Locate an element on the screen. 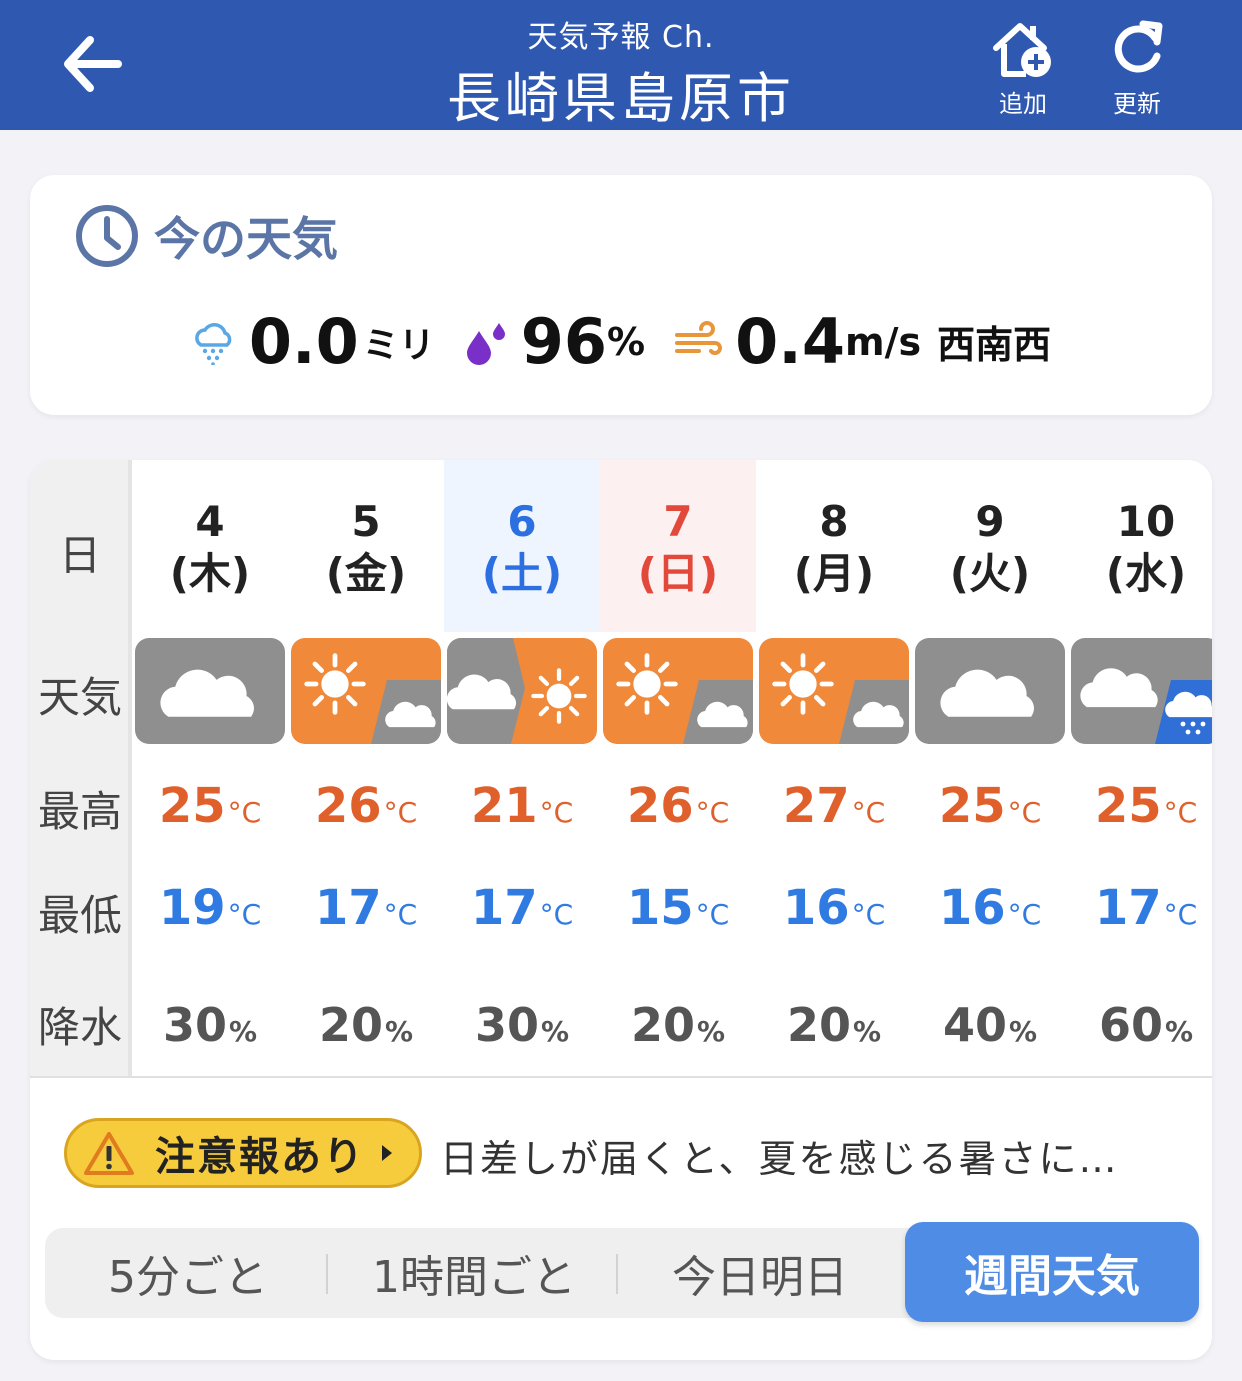  chevron-right-icon is located at coordinates (387, 1153).